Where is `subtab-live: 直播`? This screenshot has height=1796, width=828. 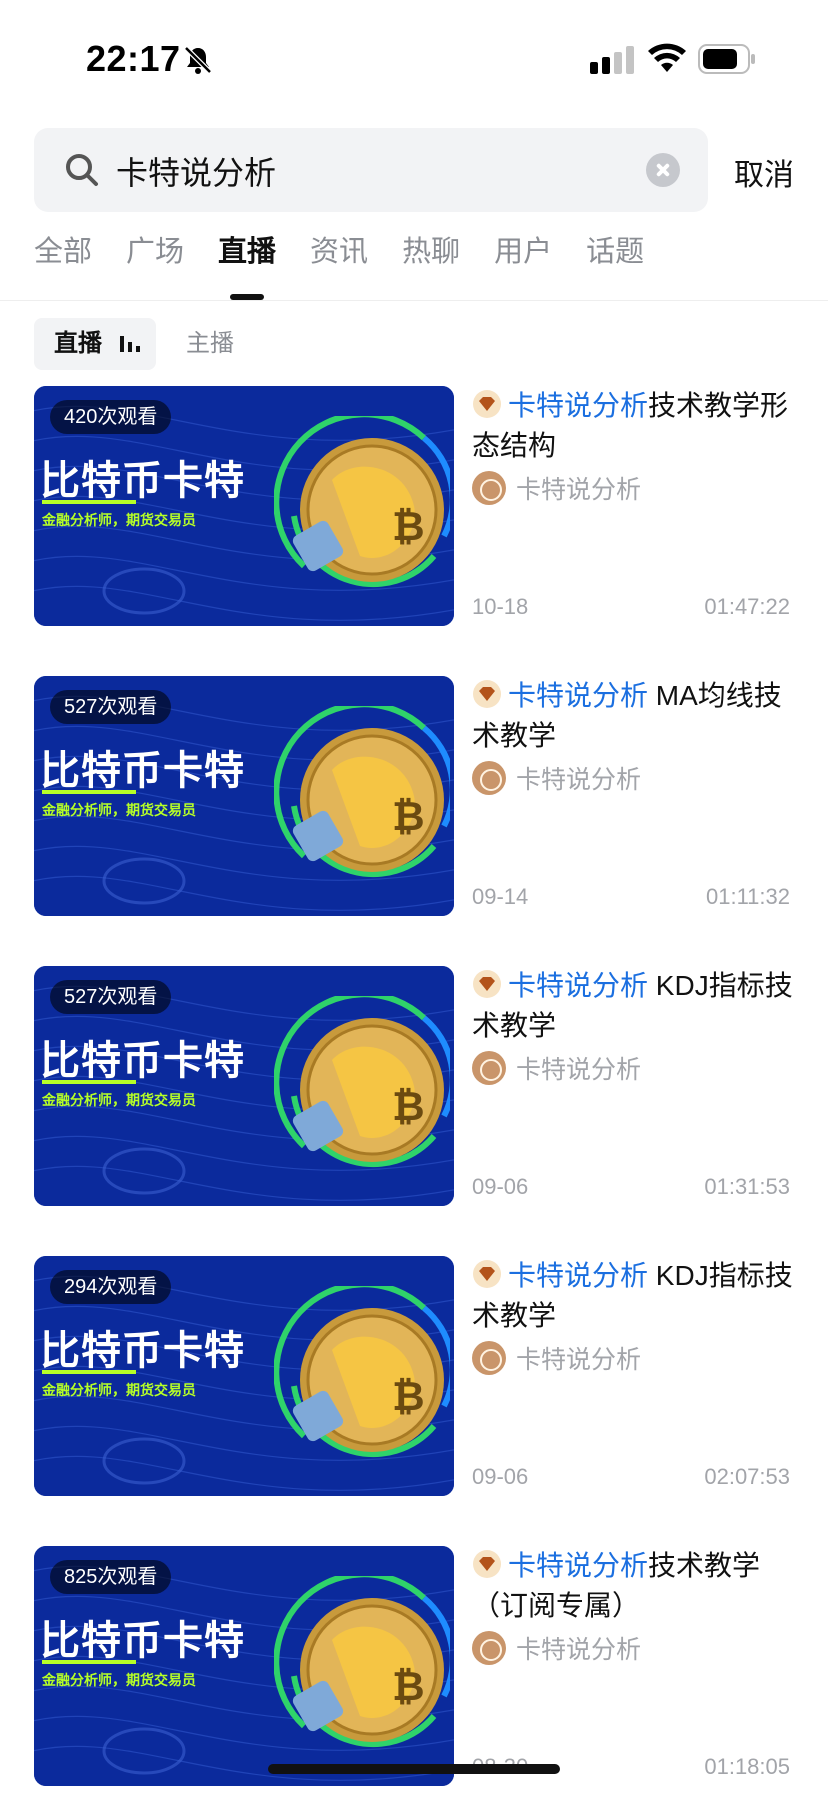
subtab-live: 直播 is located at coordinates (95, 344).